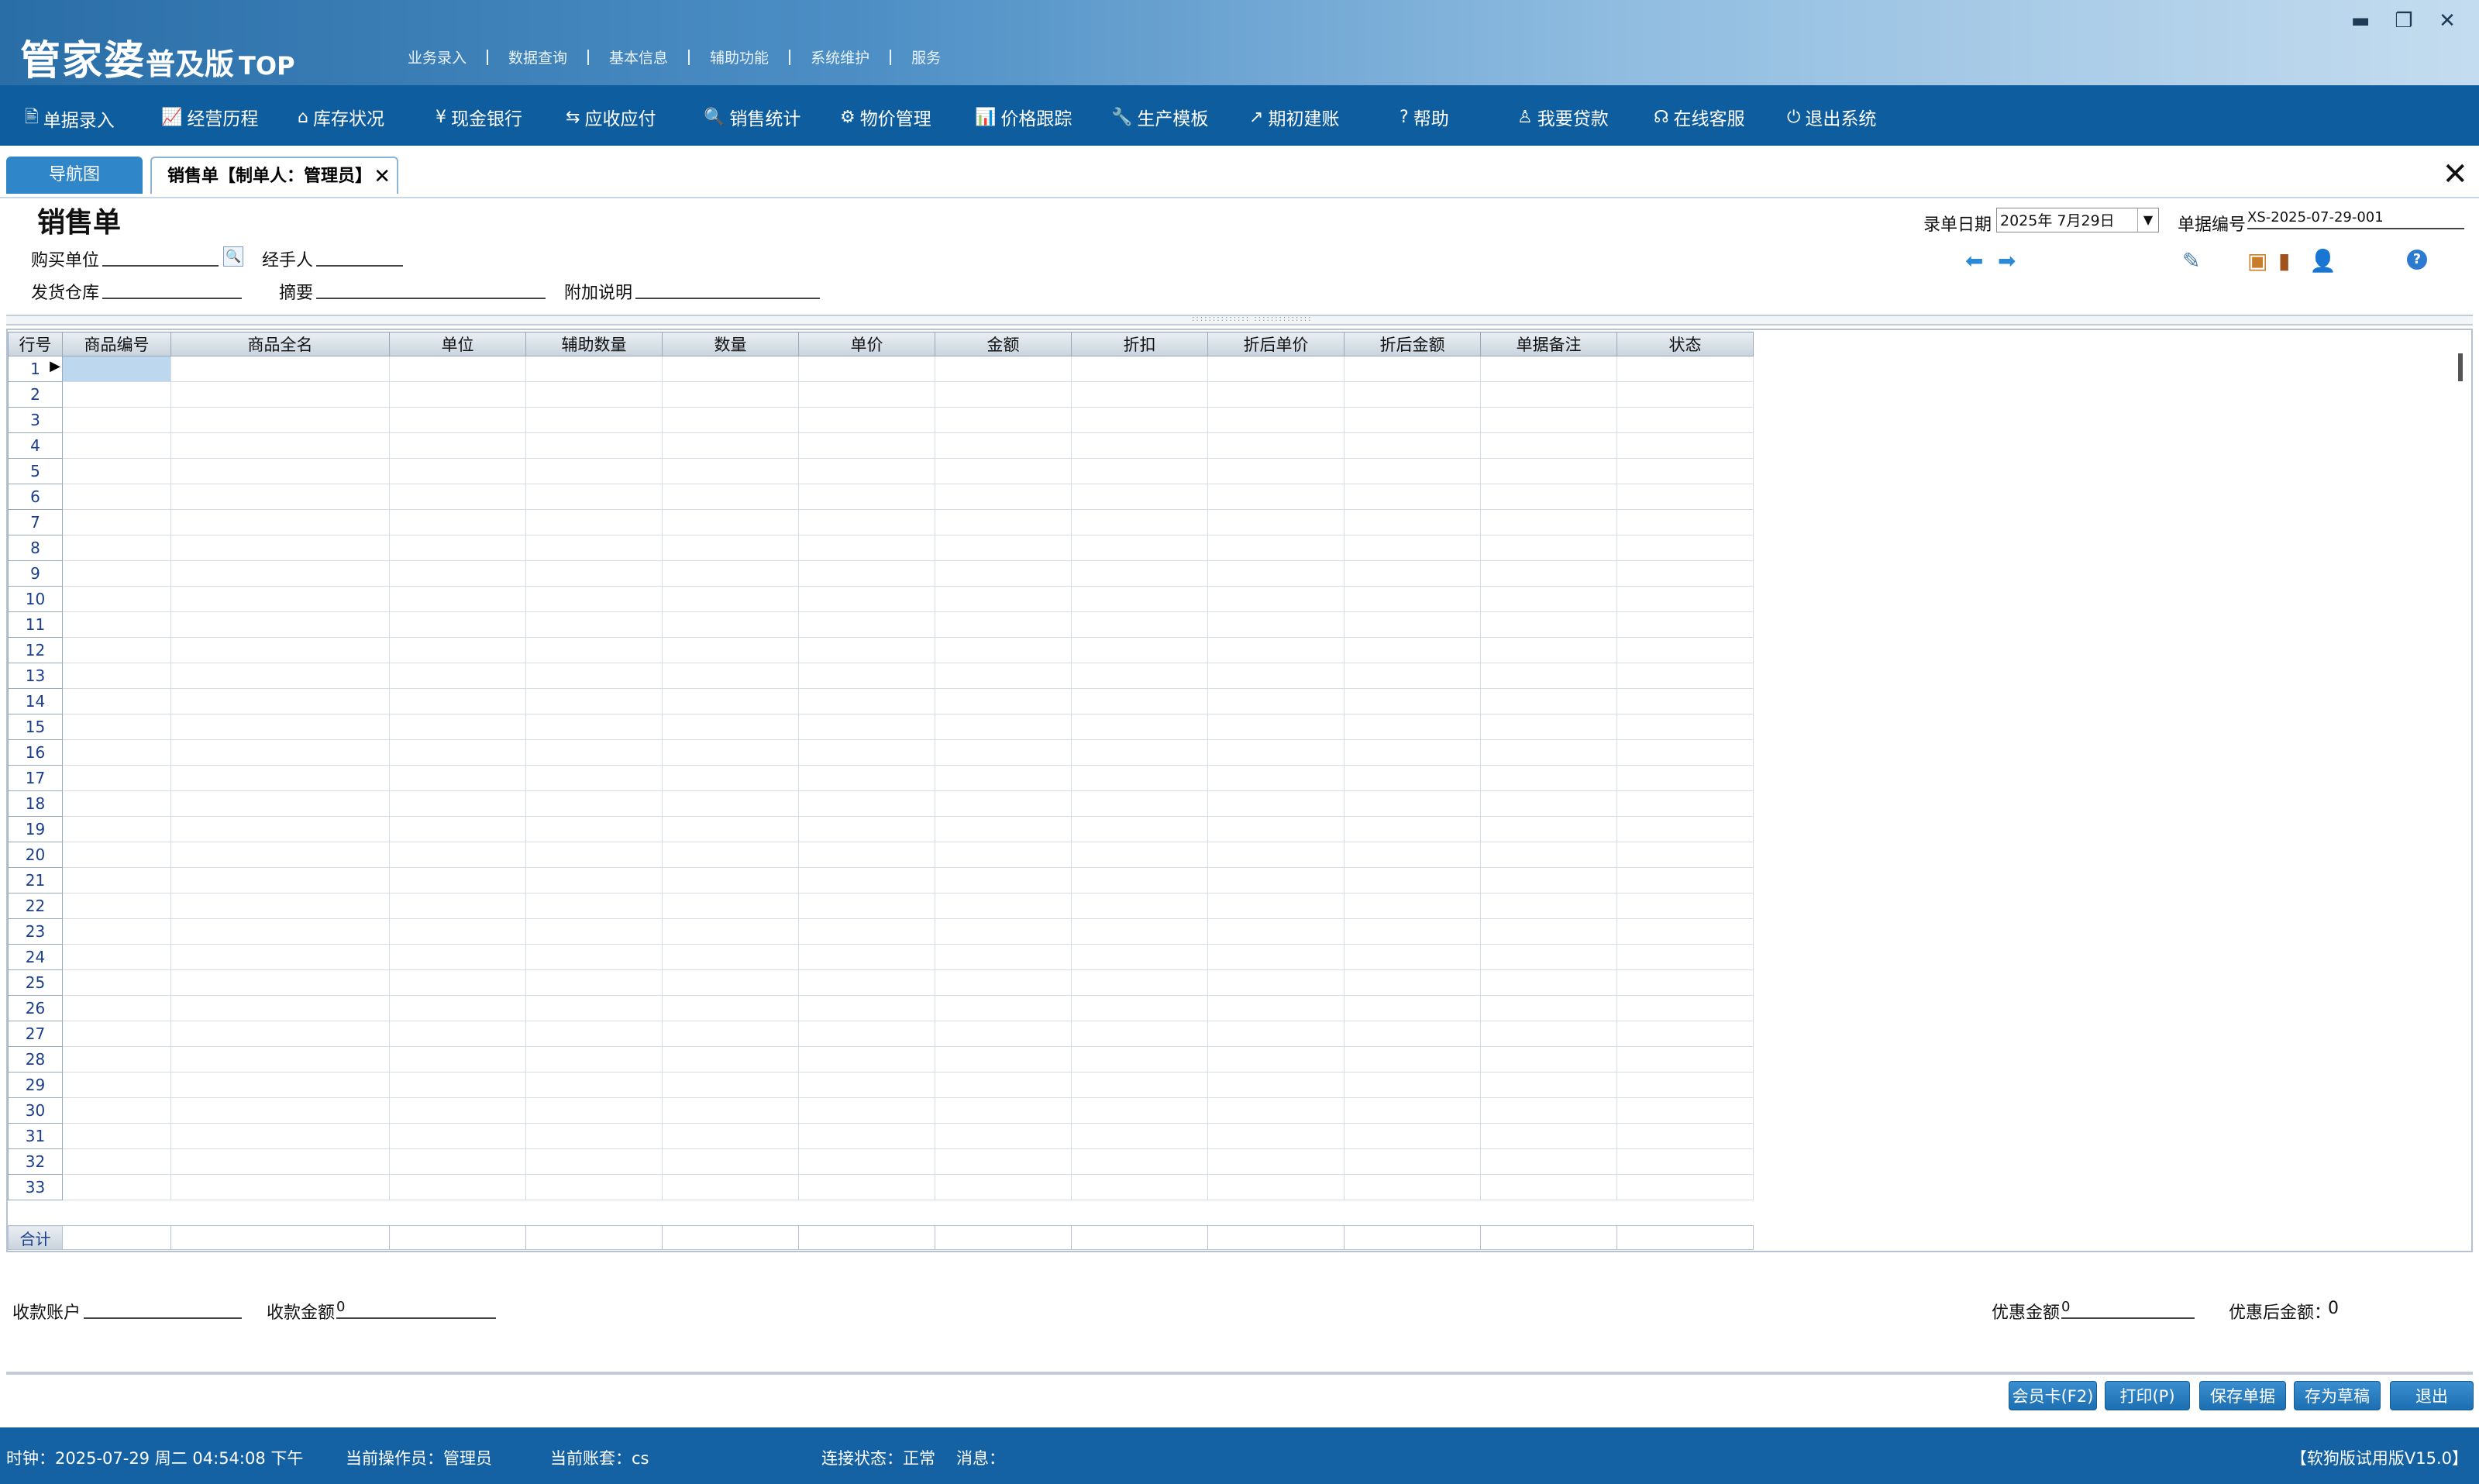 The width and height of the screenshot is (2479, 1484). What do you see at coordinates (1239, 320) in the screenshot?
I see `panel-splitter: :::::::::::::: ::::::::::::::` at bounding box center [1239, 320].